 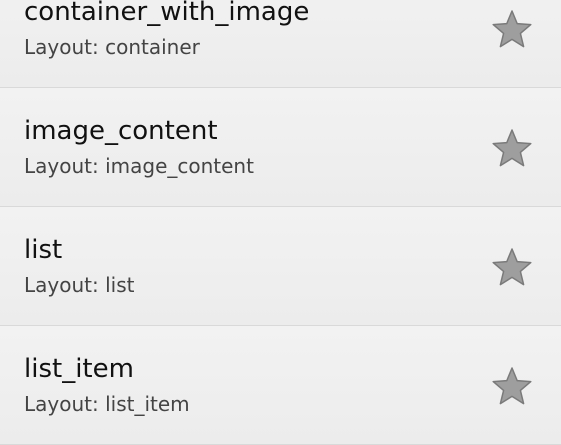 I want to click on item-subtitle: Layout: container, so click(x=112, y=47).